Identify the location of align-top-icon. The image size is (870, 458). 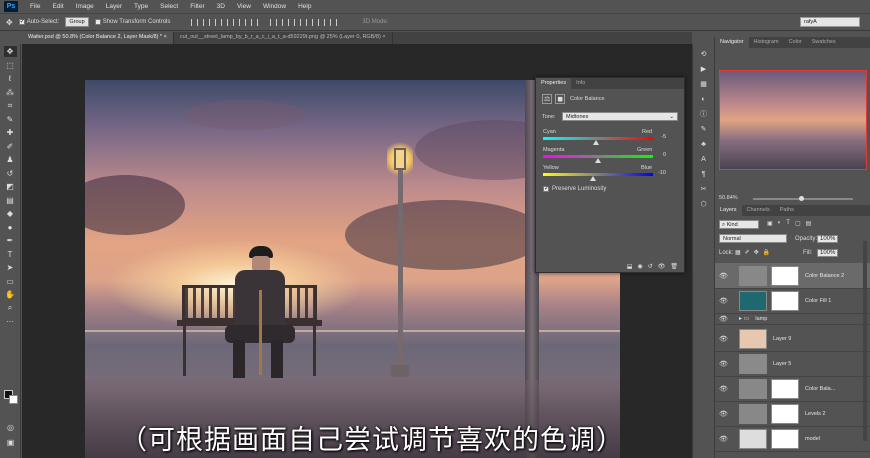
(195, 22).